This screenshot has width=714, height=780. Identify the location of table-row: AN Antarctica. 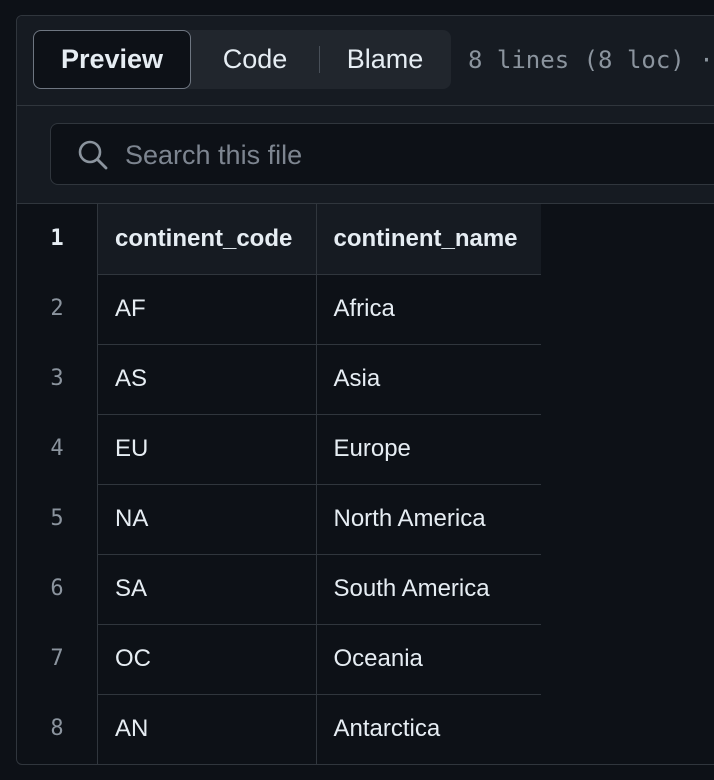
(319, 729).